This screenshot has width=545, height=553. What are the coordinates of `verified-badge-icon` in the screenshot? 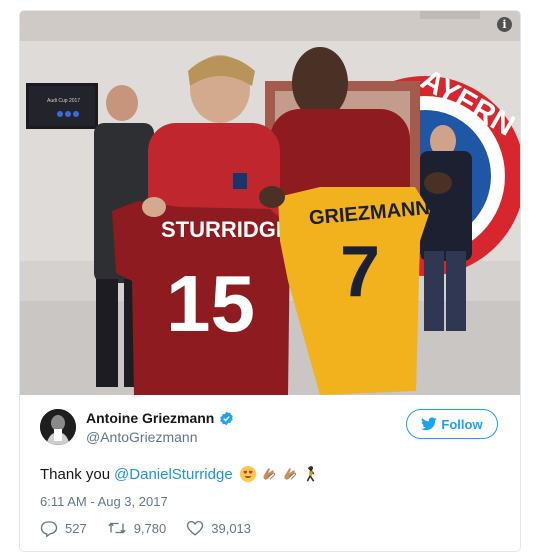 It's located at (227, 418).